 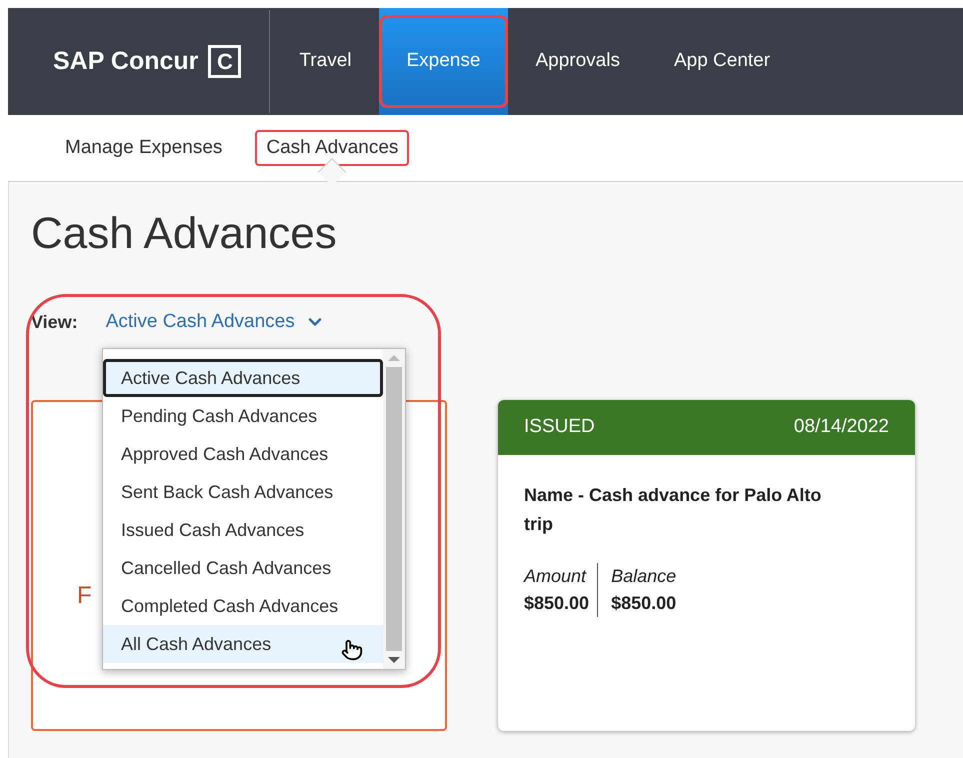 I want to click on amount-value: $850.00, so click(x=557, y=603).